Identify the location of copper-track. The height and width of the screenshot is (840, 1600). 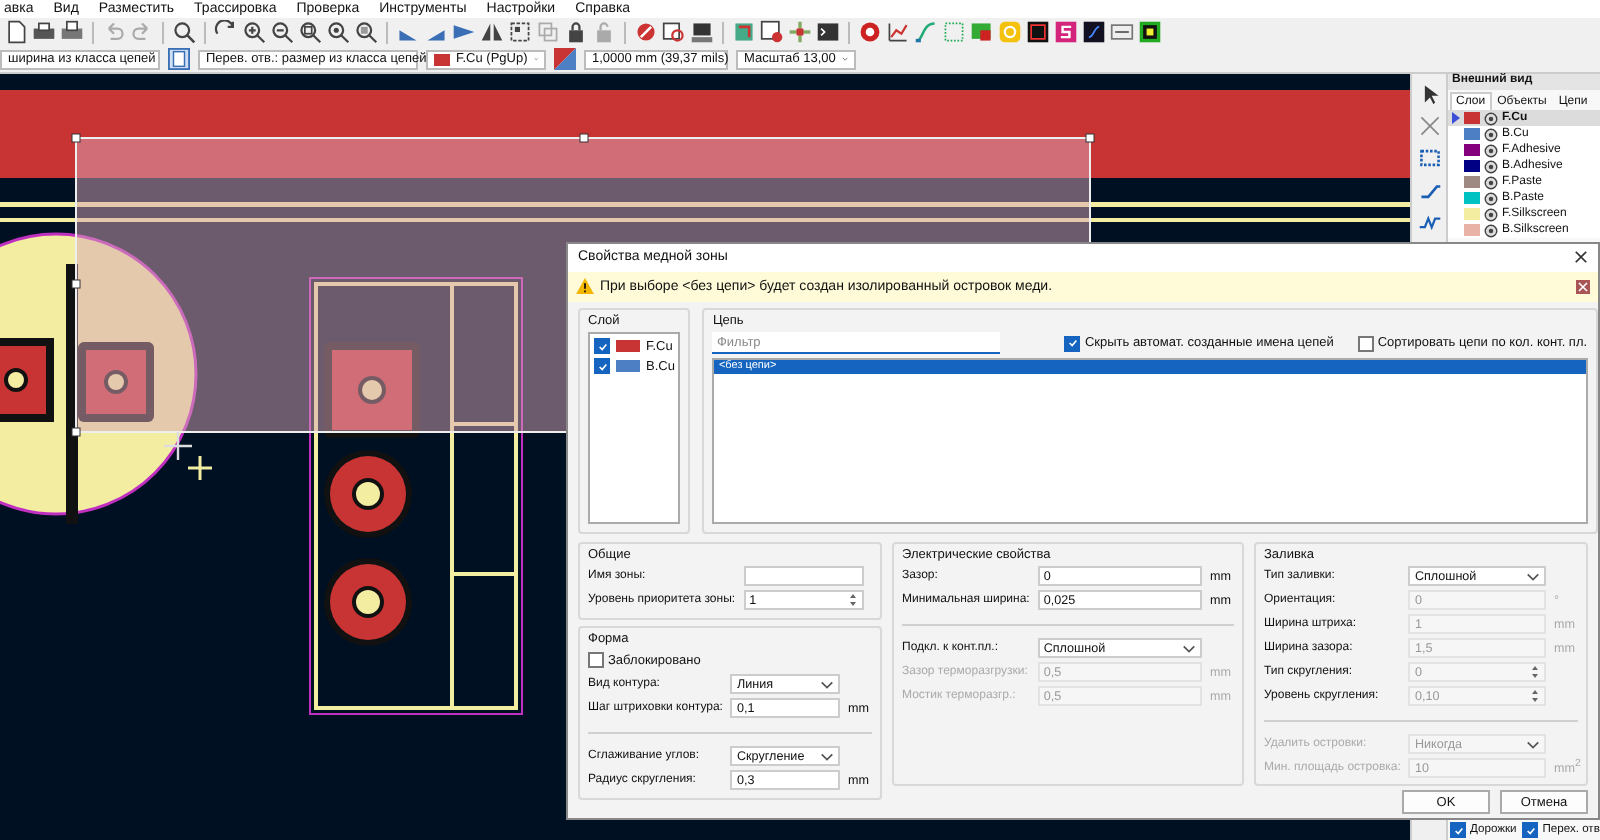
(705, 134).